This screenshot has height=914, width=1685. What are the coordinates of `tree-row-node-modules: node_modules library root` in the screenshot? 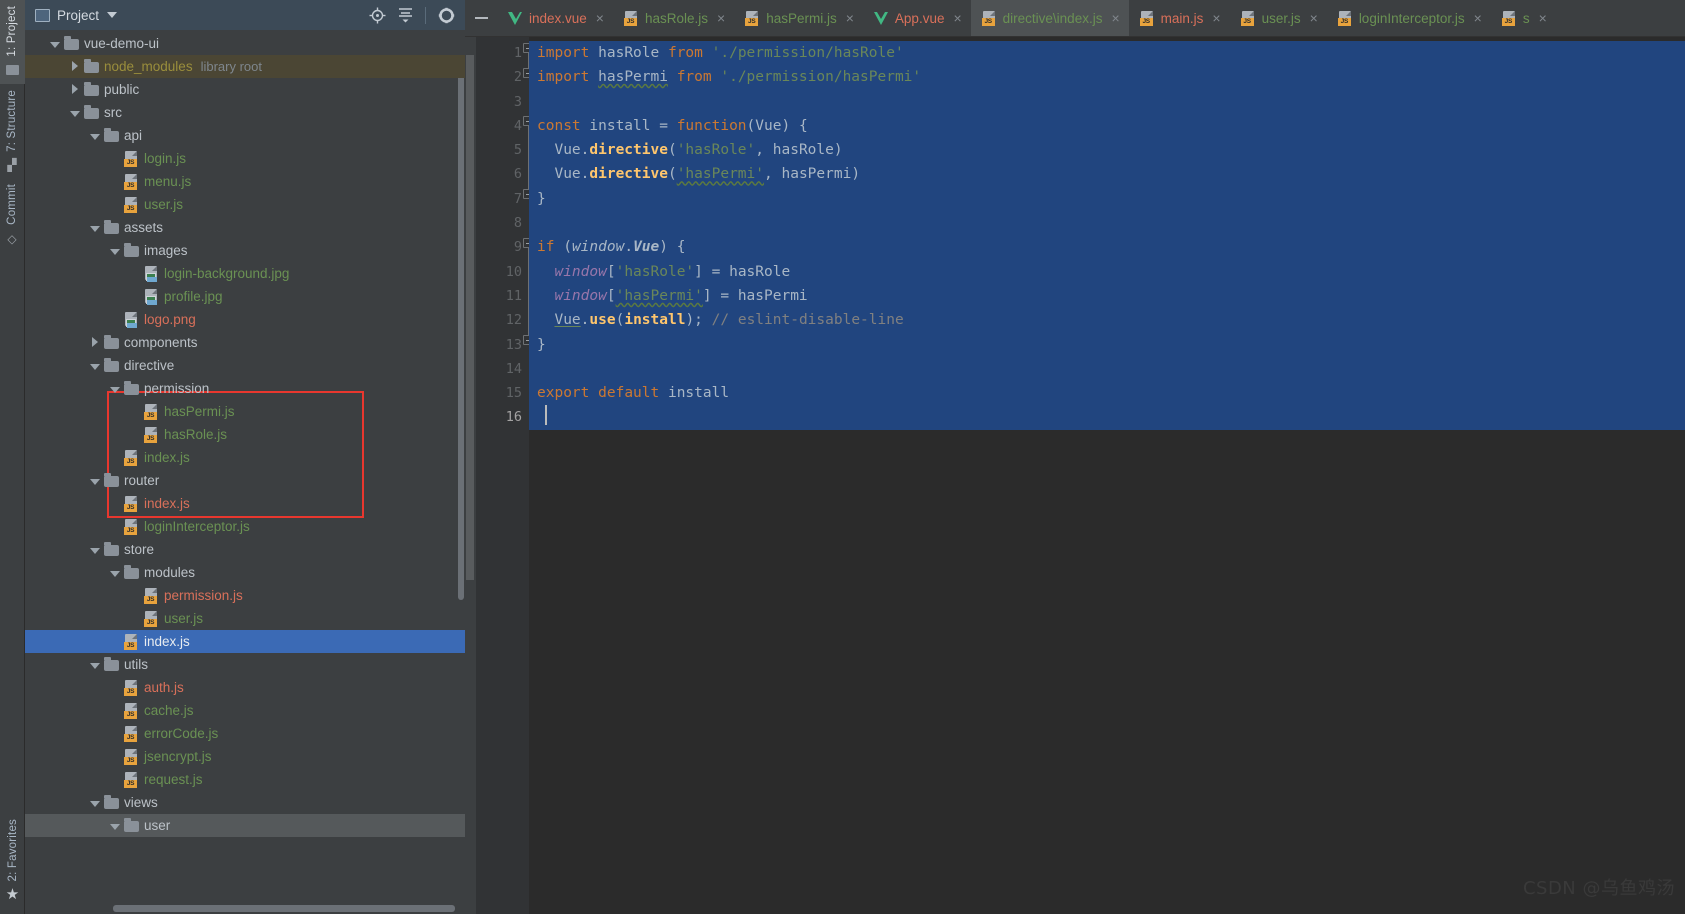 It's located at (245, 66).